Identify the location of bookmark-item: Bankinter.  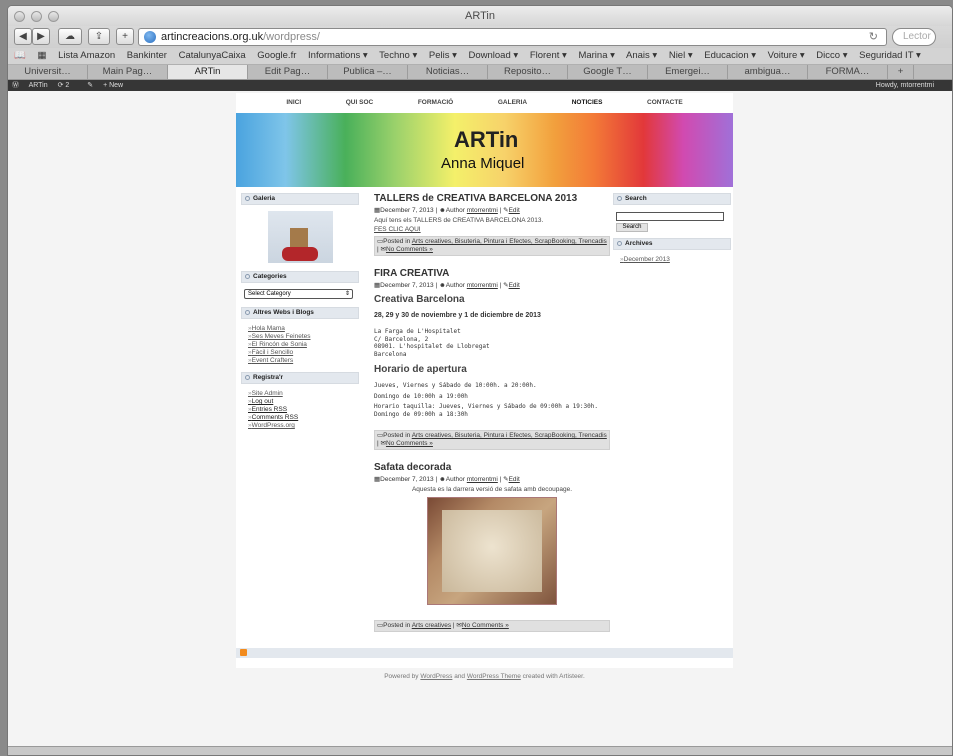
(147, 55).